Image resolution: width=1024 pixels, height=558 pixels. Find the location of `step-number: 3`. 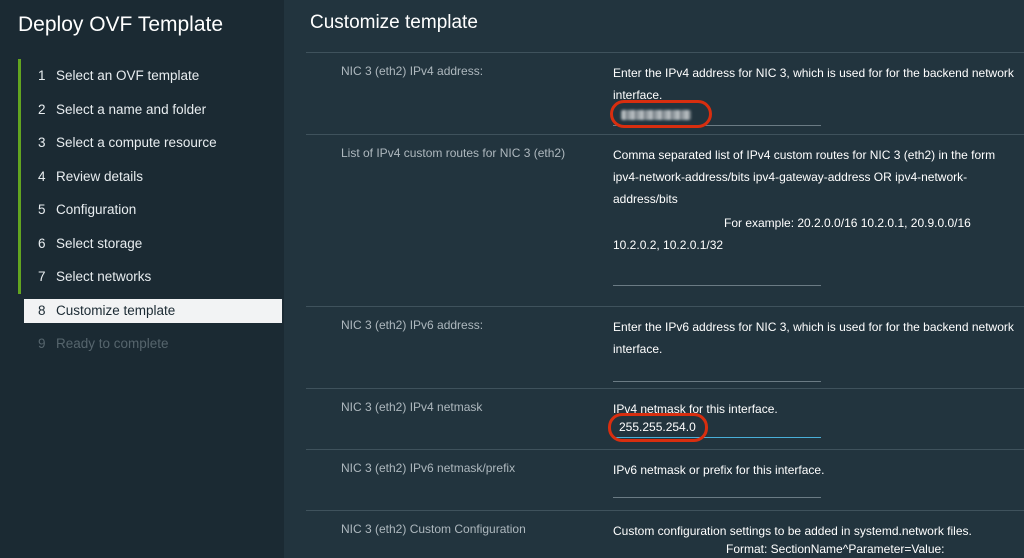

step-number: 3 is located at coordinates (42, 143).